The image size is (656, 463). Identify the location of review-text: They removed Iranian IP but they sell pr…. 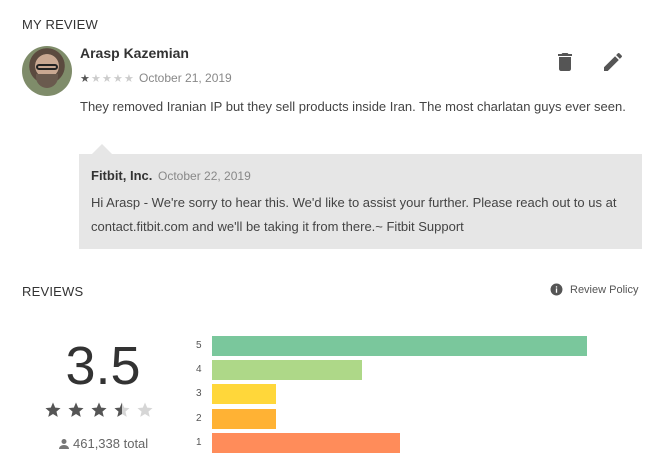
(353, 106).